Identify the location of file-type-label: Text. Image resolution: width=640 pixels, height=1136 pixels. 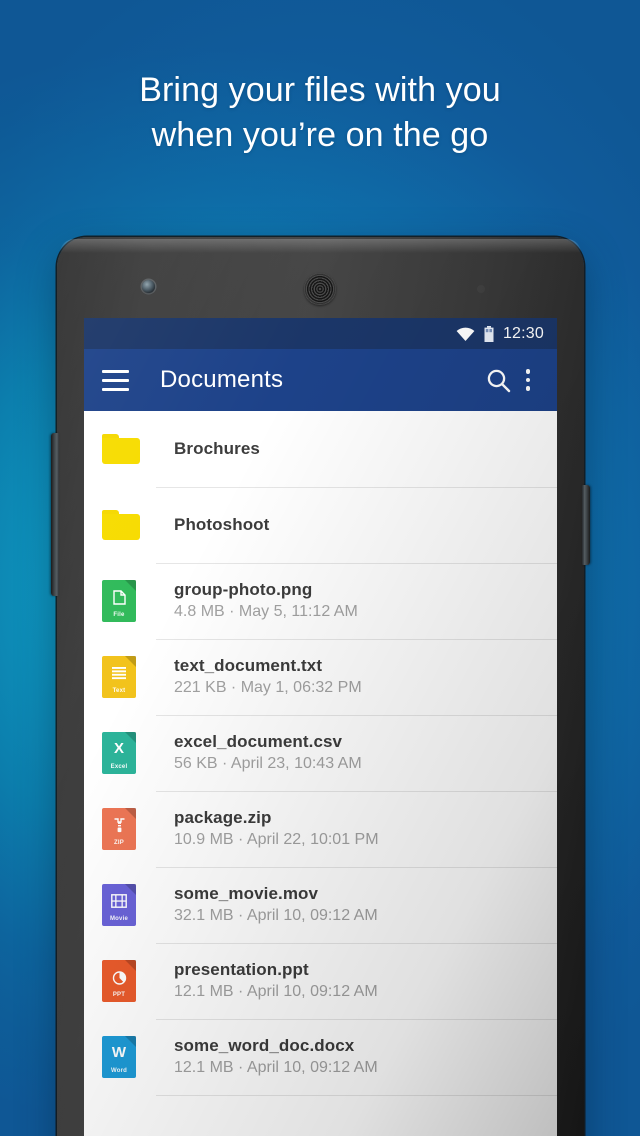
(119, 691).